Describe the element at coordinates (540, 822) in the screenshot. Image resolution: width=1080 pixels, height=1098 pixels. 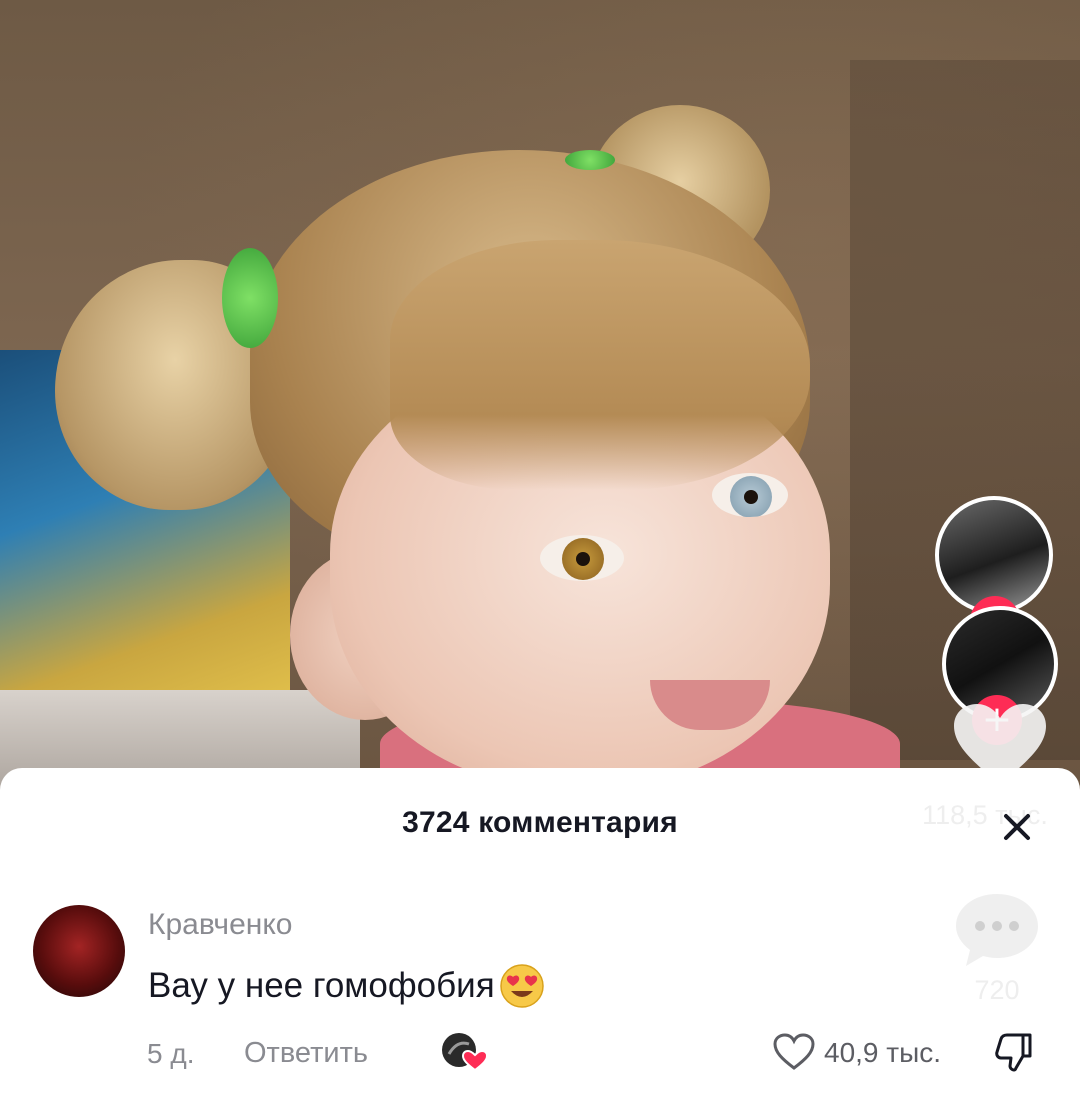
I see `comments-count-title: 3724 комментария` at that location.